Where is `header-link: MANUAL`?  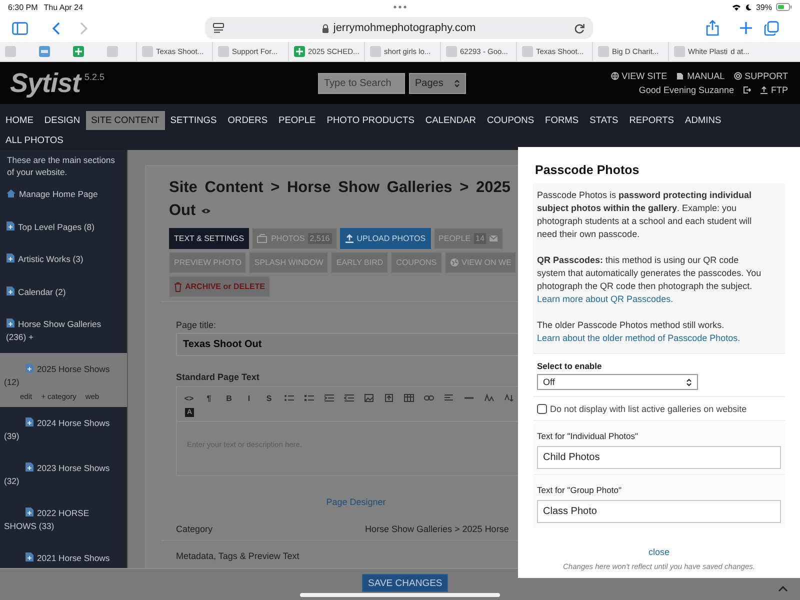
header-link: MANUAL is located at coordinates (700, 76).